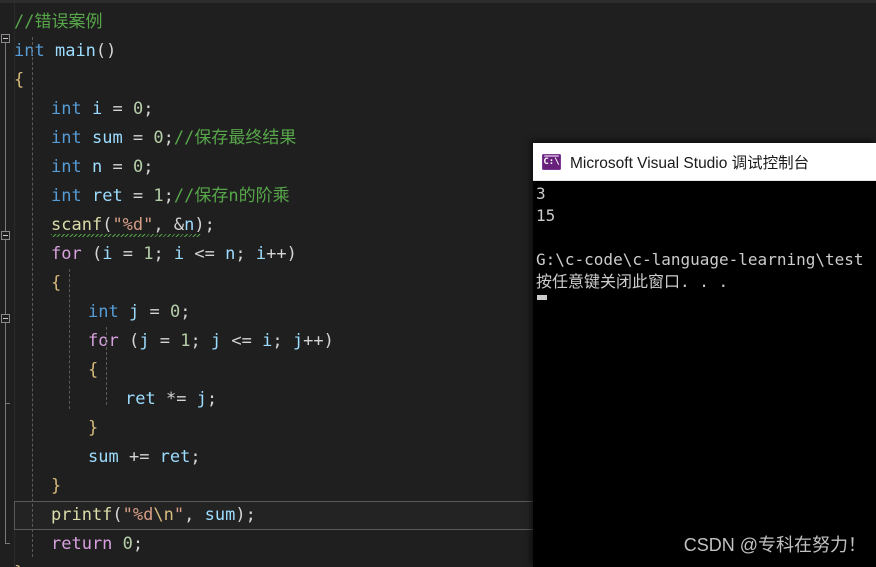  I want to click on code-line: int ret = 1;//保存n的阶乘, so click(170, 196).